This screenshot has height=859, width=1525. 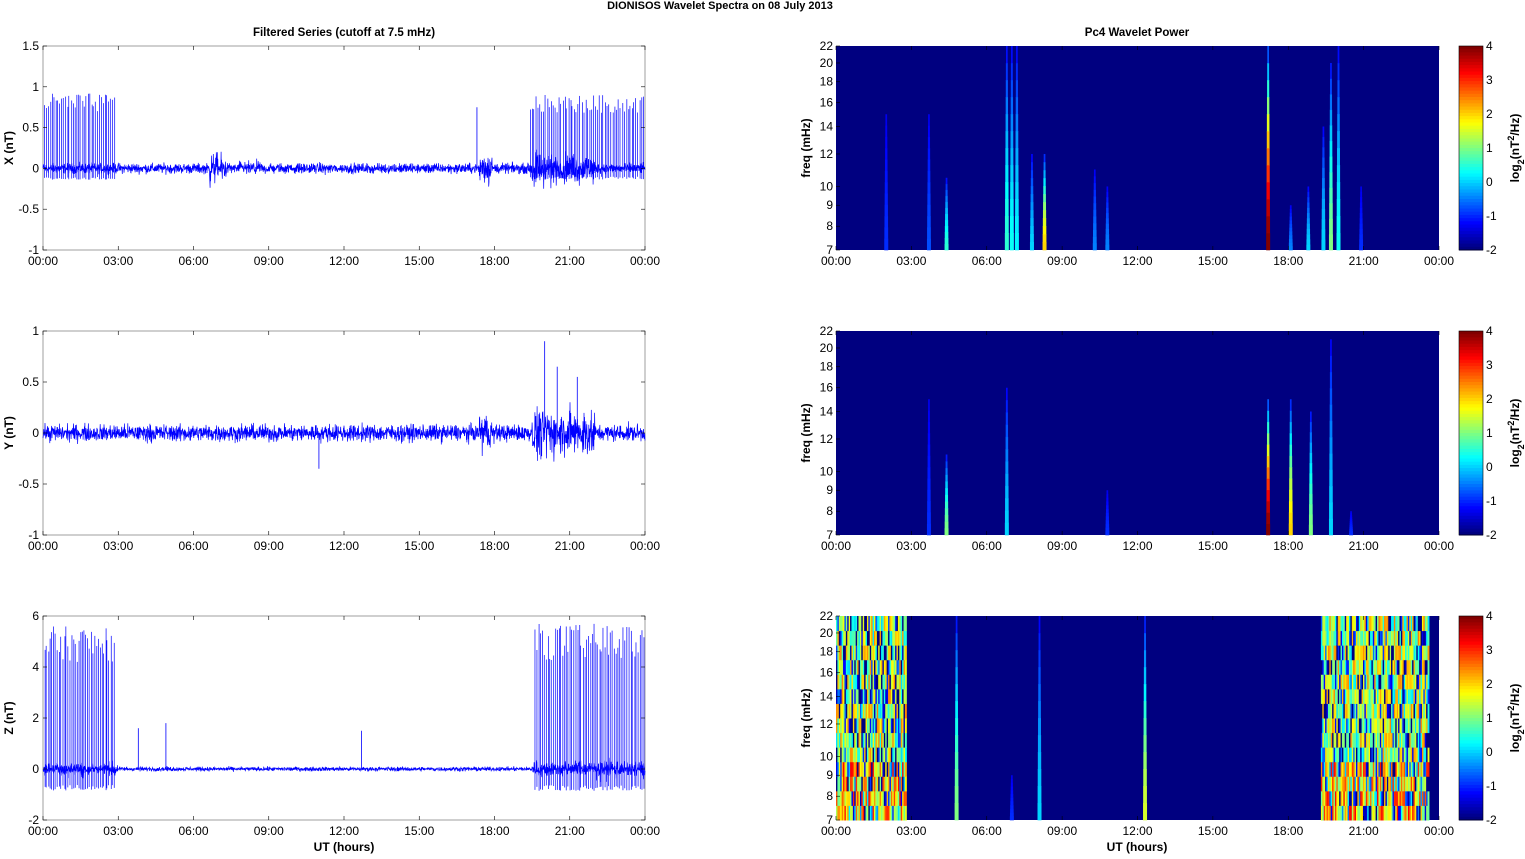 What do you see at coordinates (344, 546) in the screenshot?
I see `x-tick-label: 12:00` at bounding box center [344, 546].